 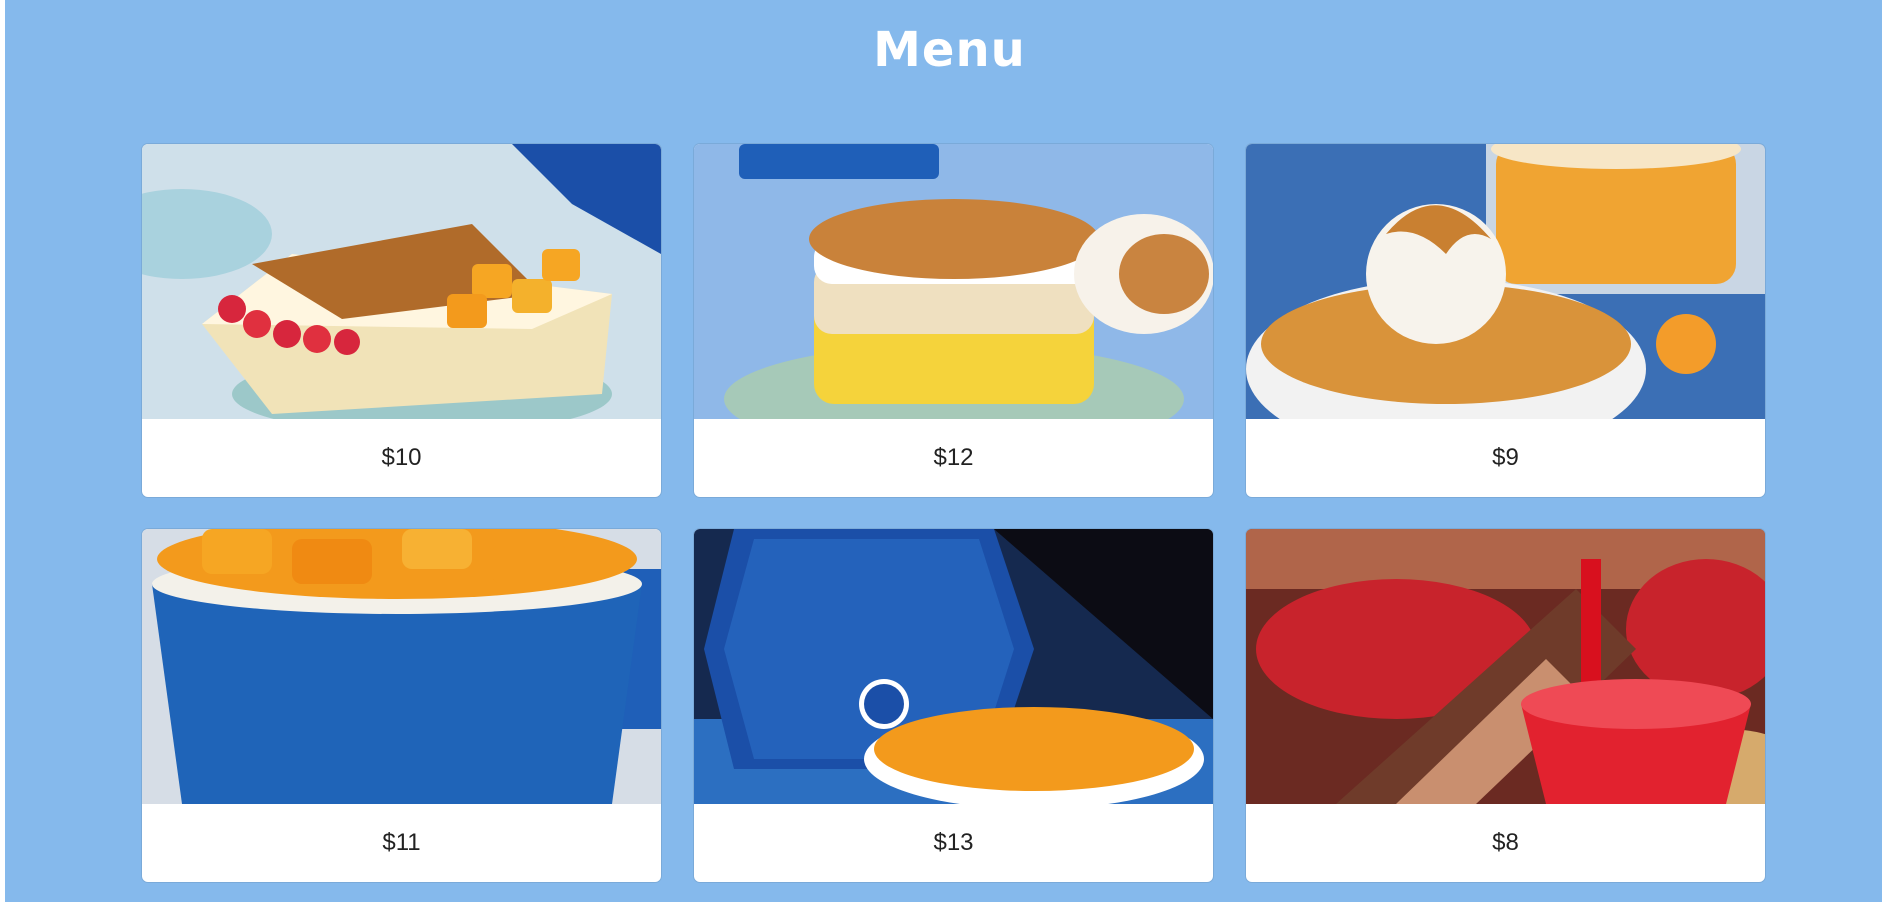 What do you see at coordinates (953, 457) in the screenshot?
I see `price-label: $12` at bounding box center [953, 457].